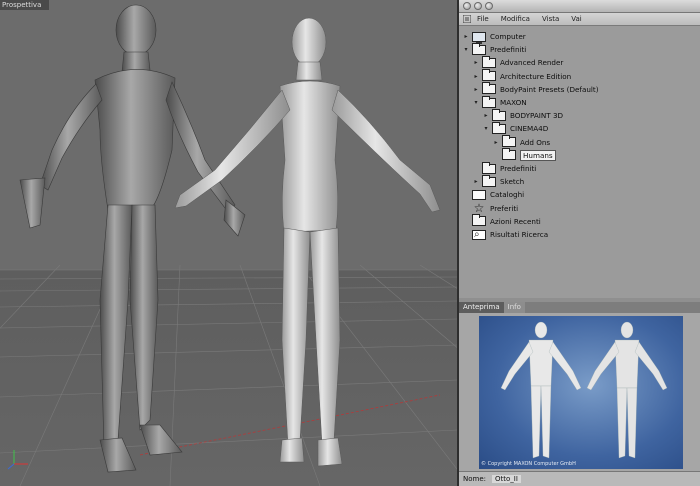  What do you see at coordinates (537, 116) in the screenshot?
I see `tree-item-label: BODYPAINT 3D` at bounding box center [537, 116].